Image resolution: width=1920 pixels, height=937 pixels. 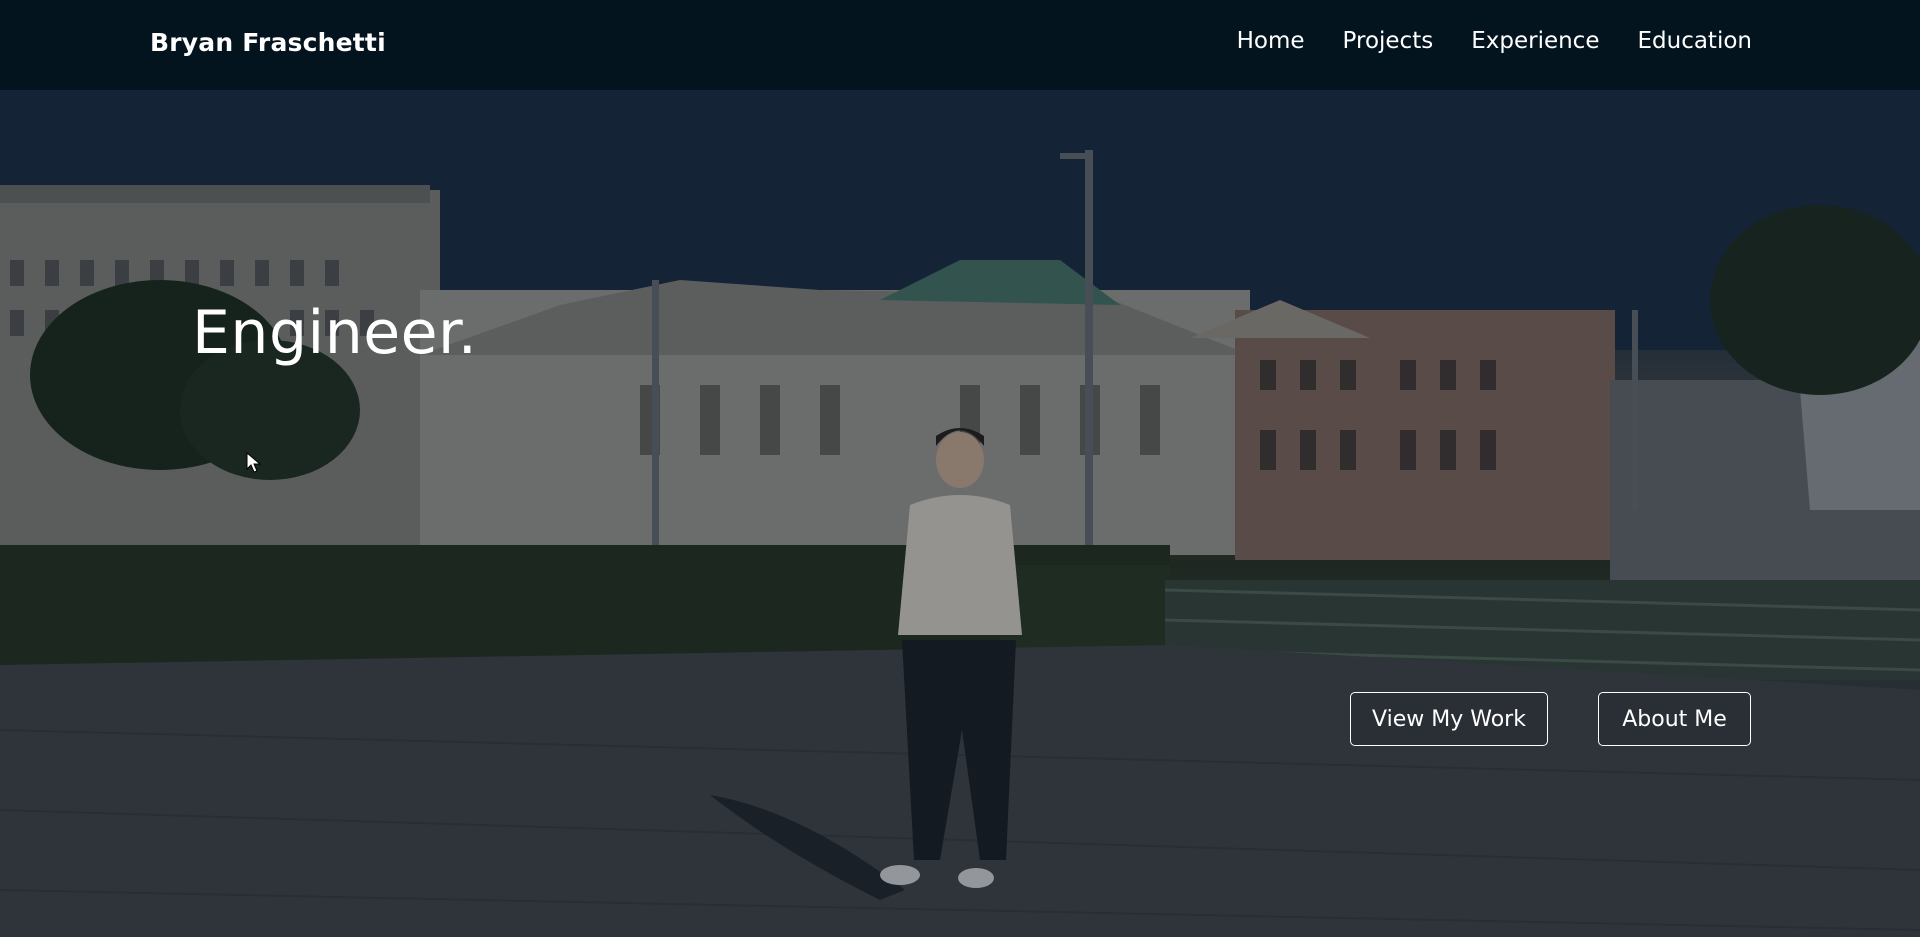 What do you see at coordinates (1535, 41) in the screenshot?
I see `nav-link-experience: Experience` at bounding box center [1535, 41].